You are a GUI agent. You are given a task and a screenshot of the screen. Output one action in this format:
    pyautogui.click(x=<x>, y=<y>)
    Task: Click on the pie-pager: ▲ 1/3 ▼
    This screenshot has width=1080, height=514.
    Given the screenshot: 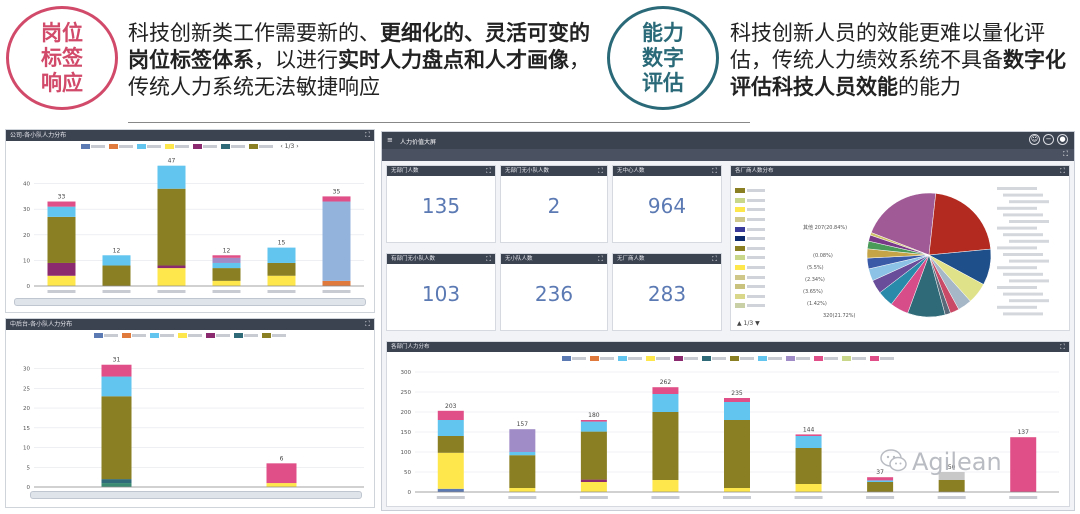 What is the action you would take?
    pyautogui.click(x=748, y=323)
    